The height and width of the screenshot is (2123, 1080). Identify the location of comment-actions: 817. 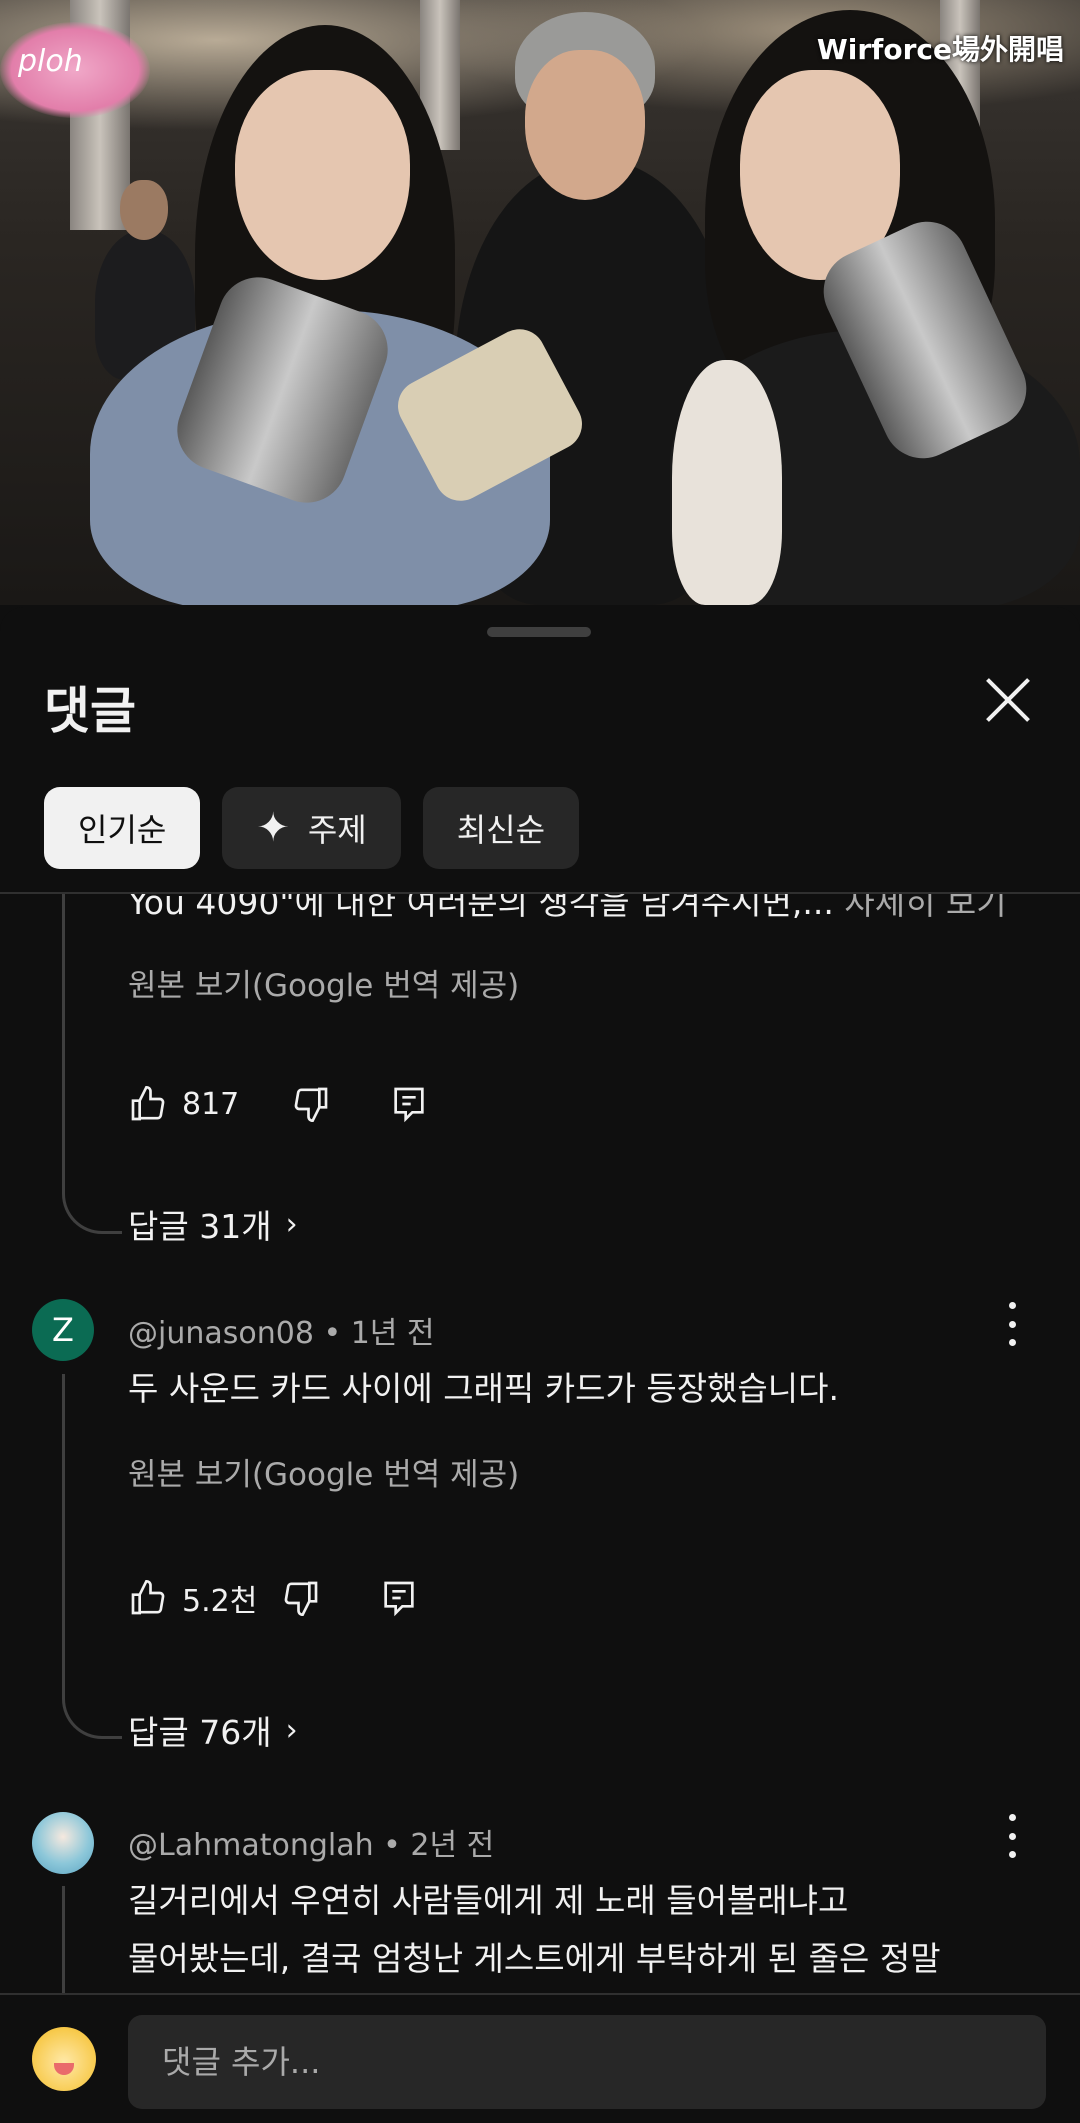
(278, 1104).